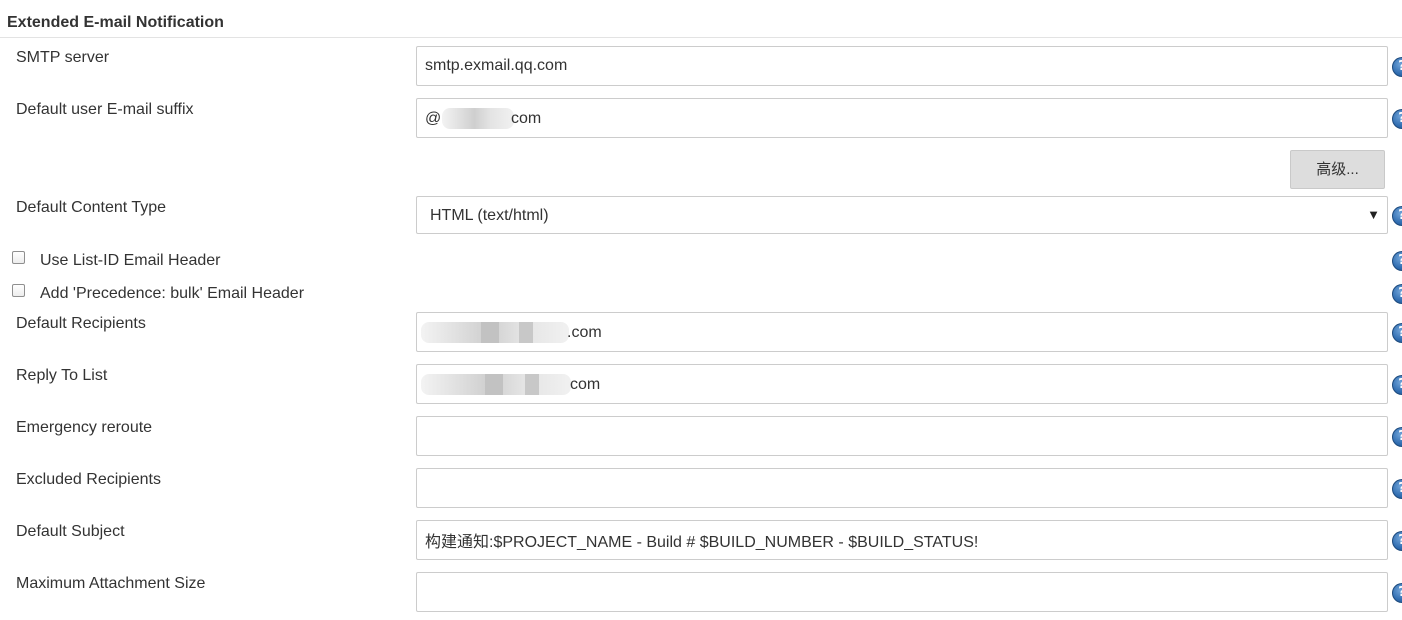 This screenshot has width=1402, height=620. What do you see at coordinates (526, 118) in the screenshot?
I see `default-suffix-tld: com` at bounding box center [526, 118].